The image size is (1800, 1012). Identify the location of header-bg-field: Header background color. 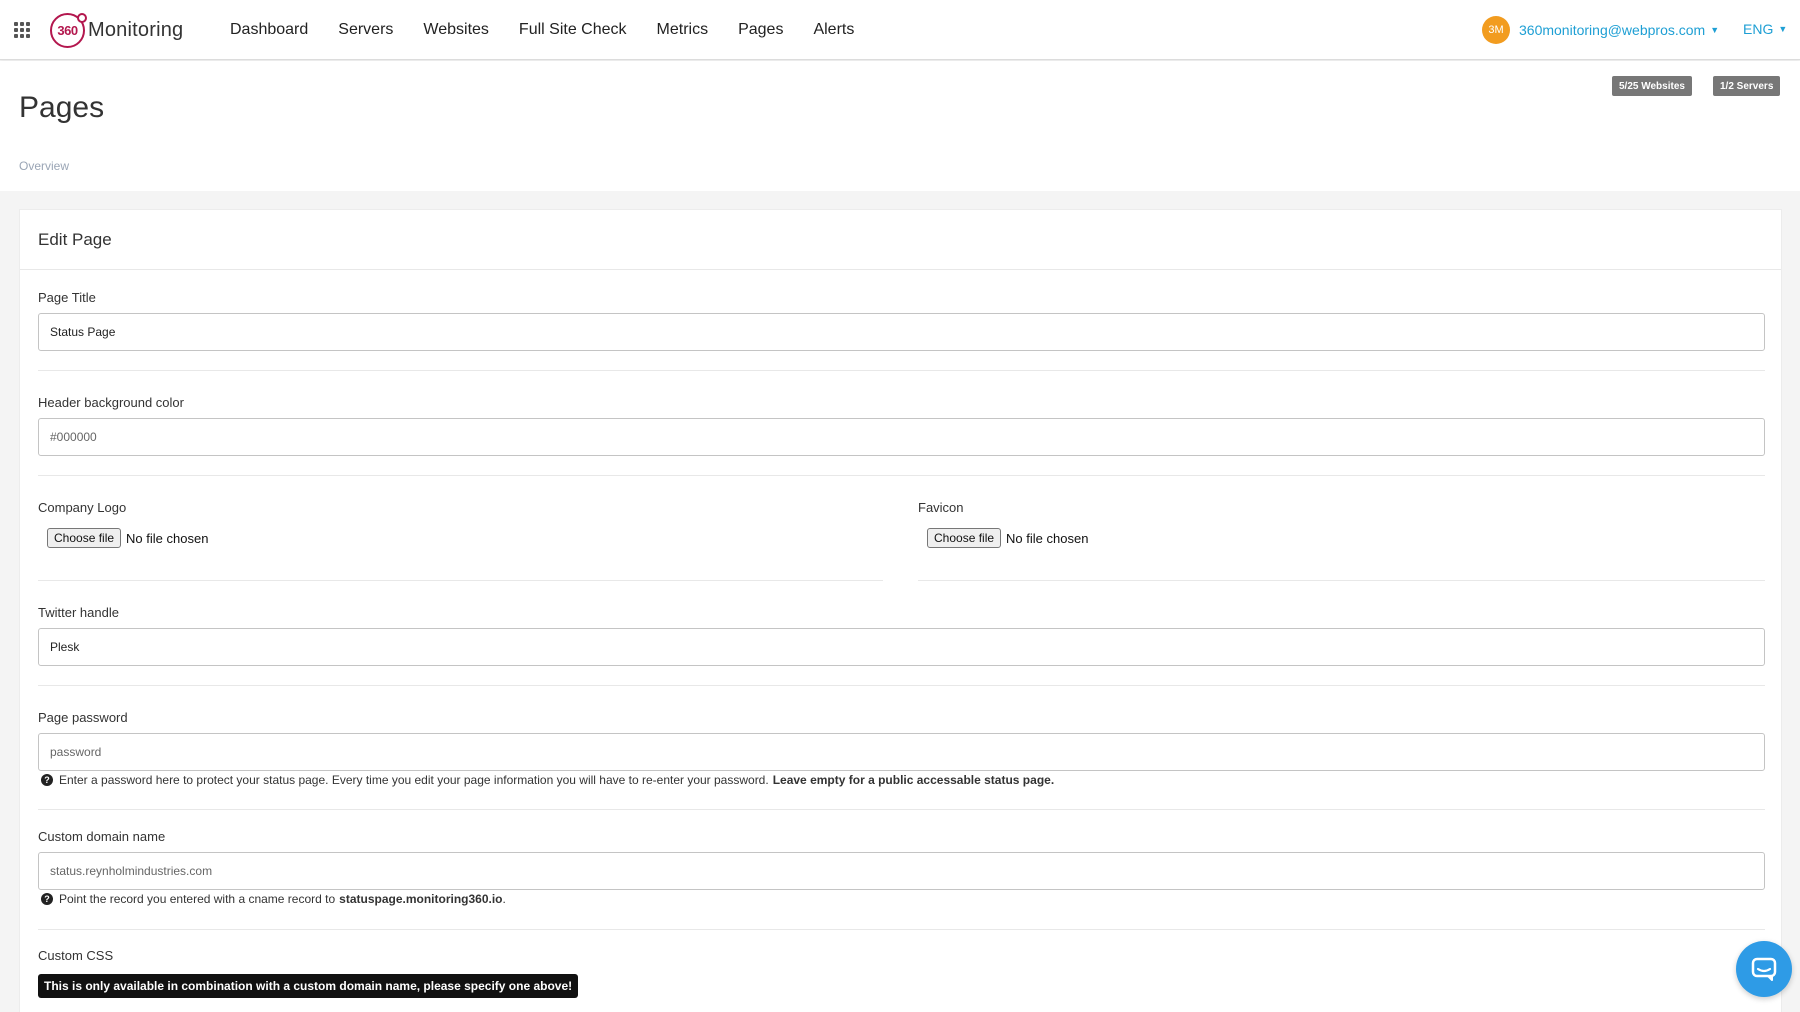
(901, 435).